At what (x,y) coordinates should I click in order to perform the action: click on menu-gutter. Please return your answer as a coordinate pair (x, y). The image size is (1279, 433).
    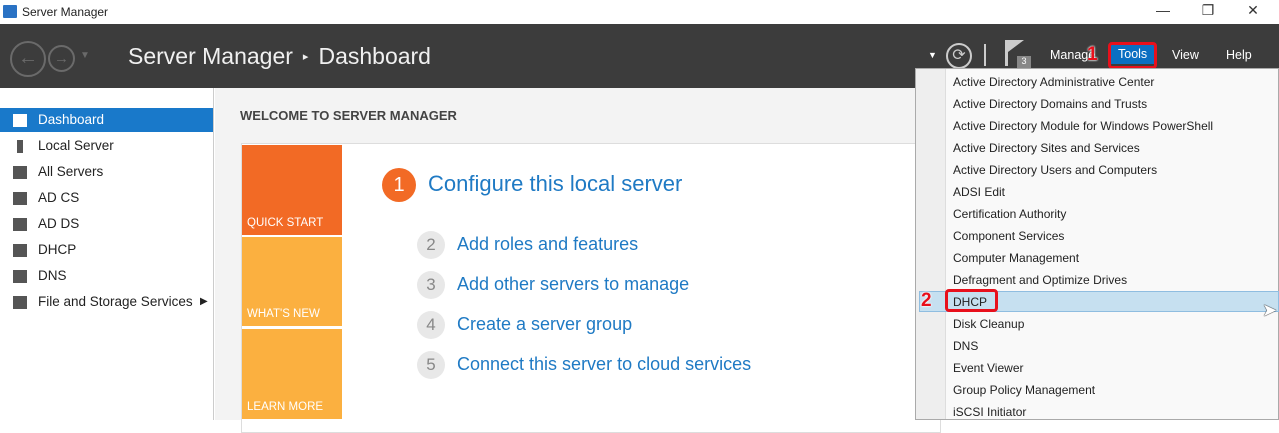
    Looking at the image, I should click on (931, 244).